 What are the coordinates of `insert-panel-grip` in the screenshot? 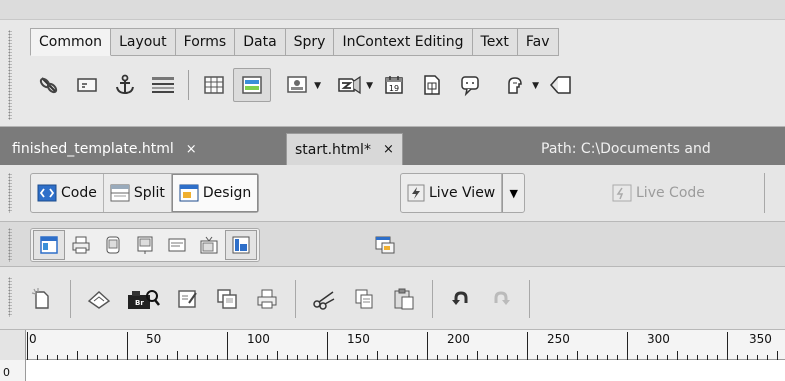 It's located at (10, 75).